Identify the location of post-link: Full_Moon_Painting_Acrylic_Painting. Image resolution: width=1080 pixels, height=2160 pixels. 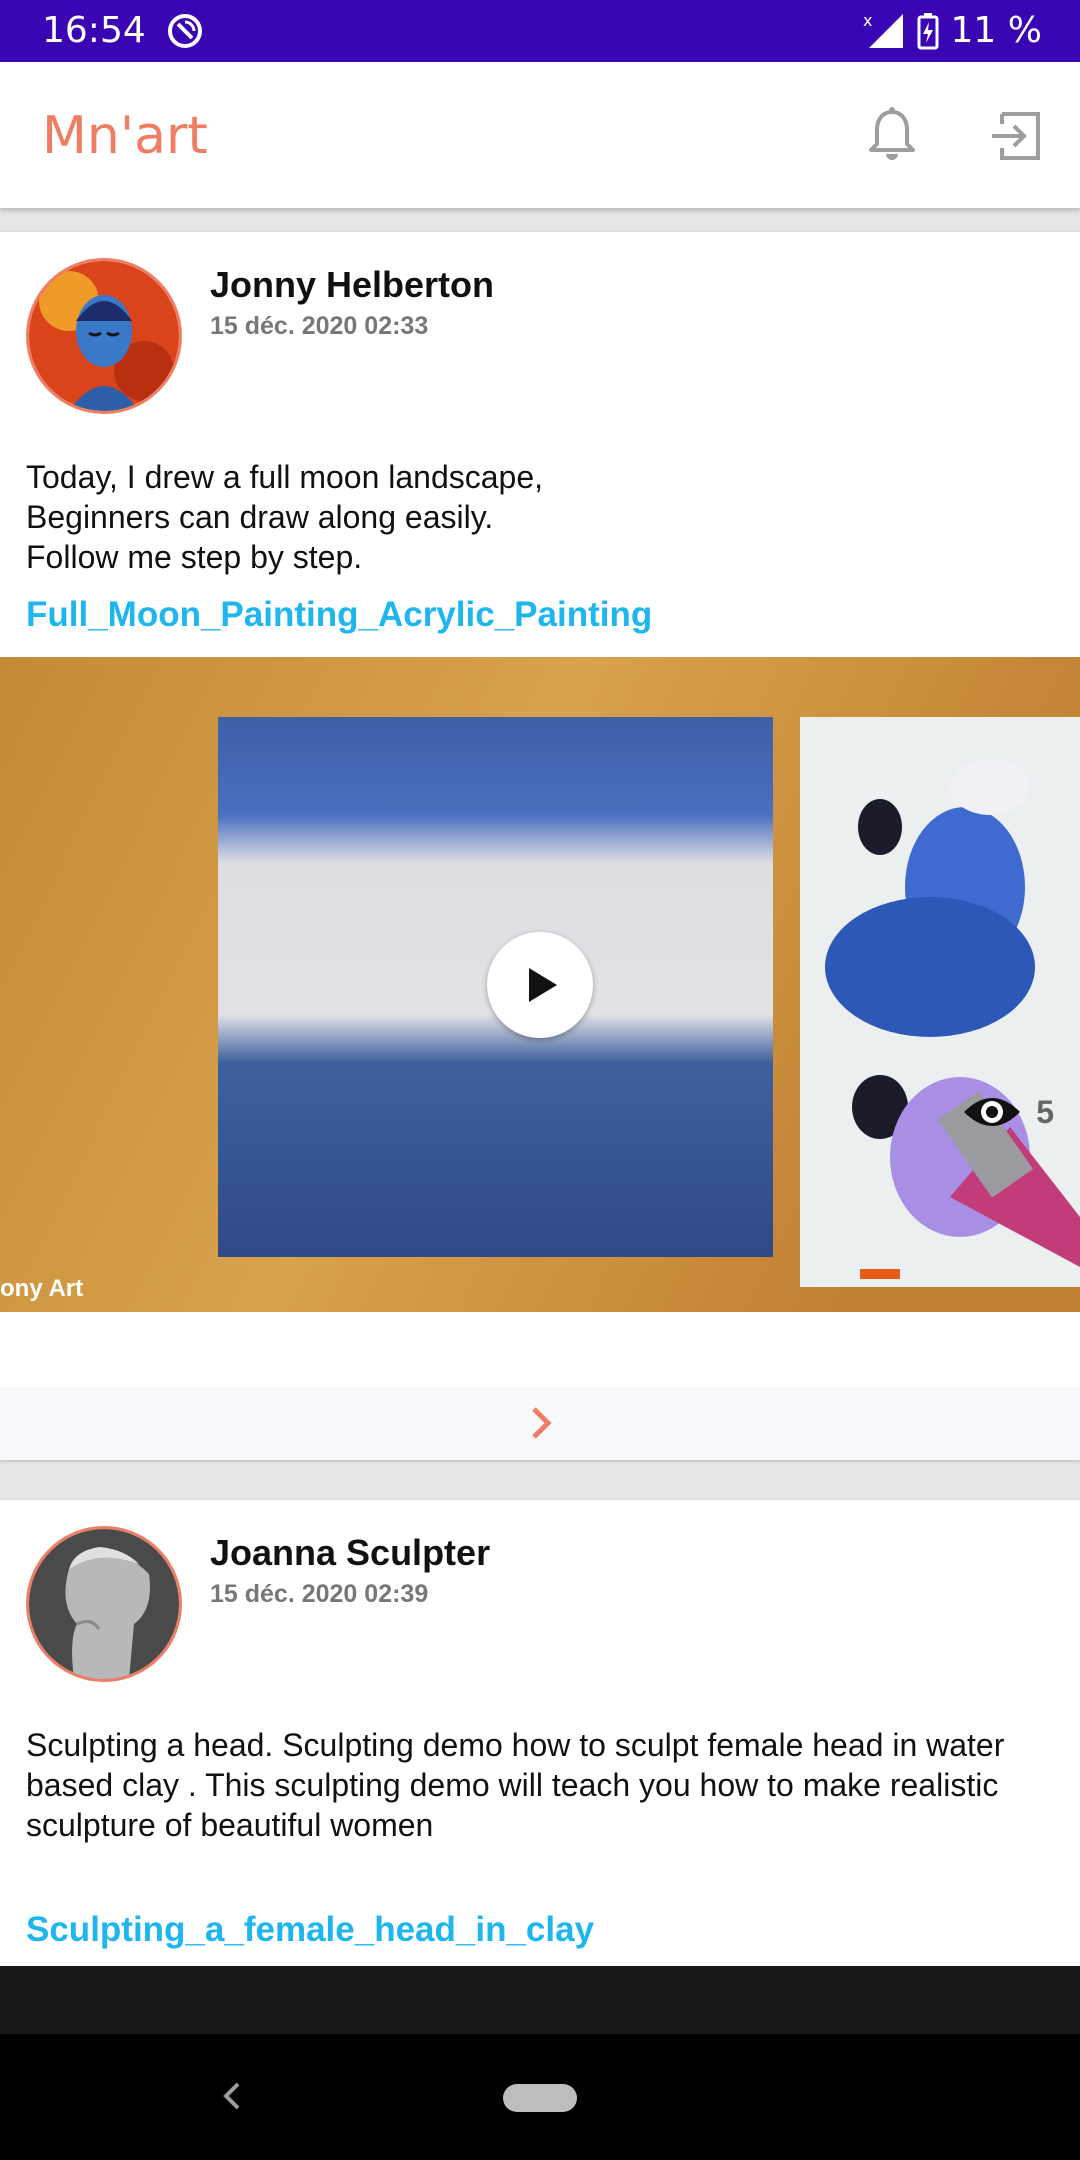
(339, 615).